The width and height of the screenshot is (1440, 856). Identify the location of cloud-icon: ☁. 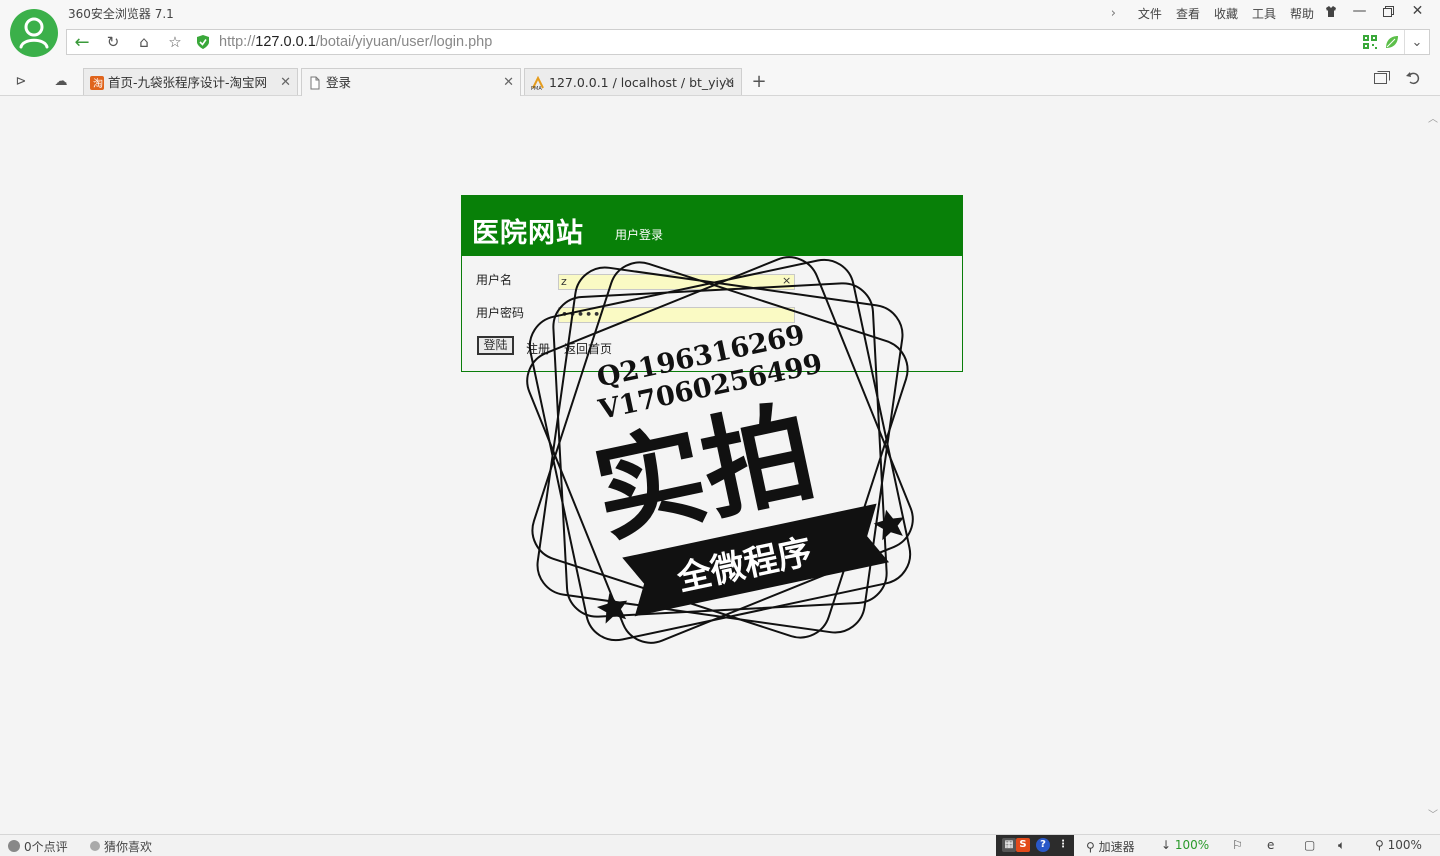
(61, 81).